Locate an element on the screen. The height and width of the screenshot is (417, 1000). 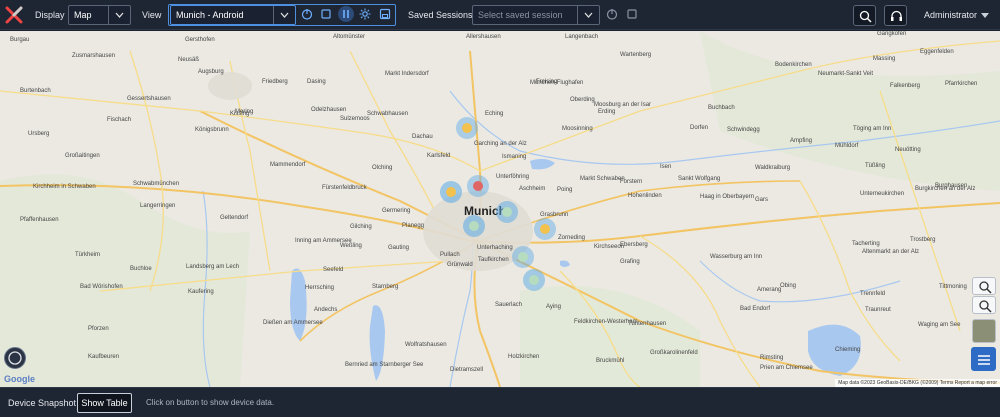
town-label: Türkheim is located at coordinates (88, 255).